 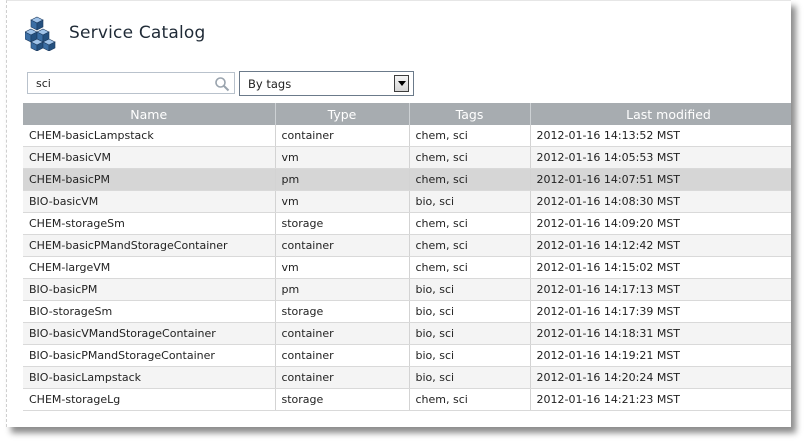 What do you see at coordinates (660, 245) in the screenshot?
I see `cell-modified: 2012-01-16 14:12:42 MST` at bounding box center [660, 245].